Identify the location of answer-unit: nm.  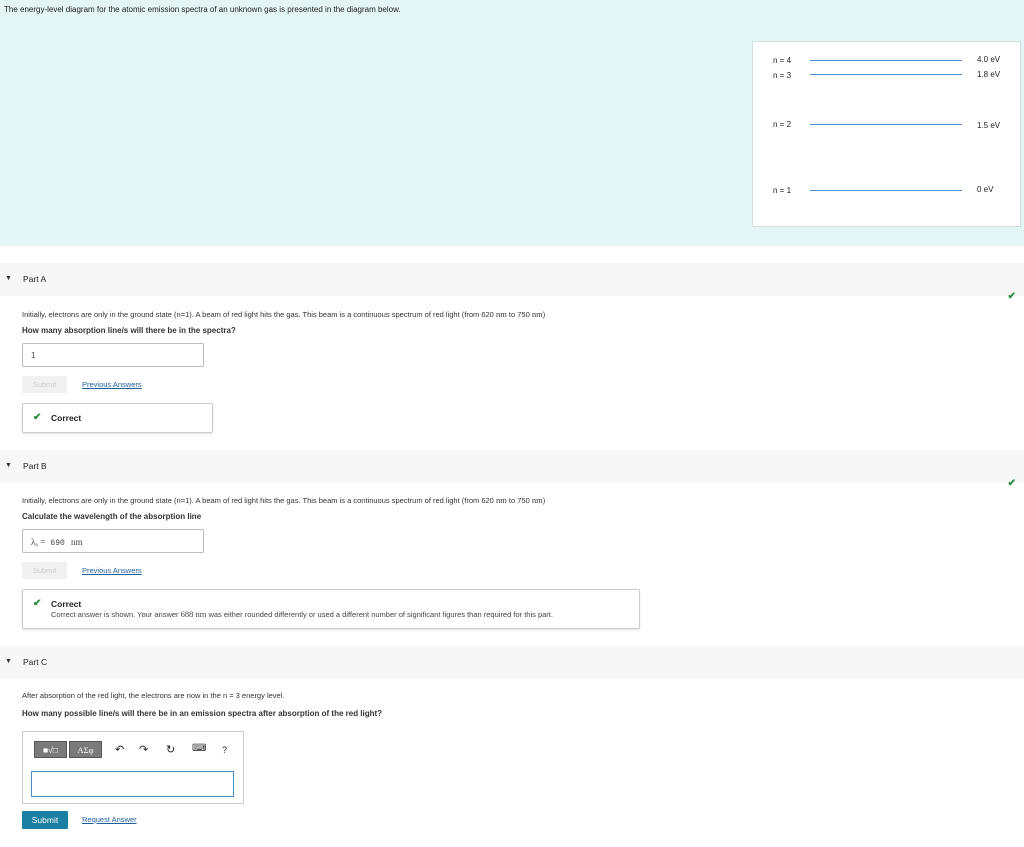
(77, 542).